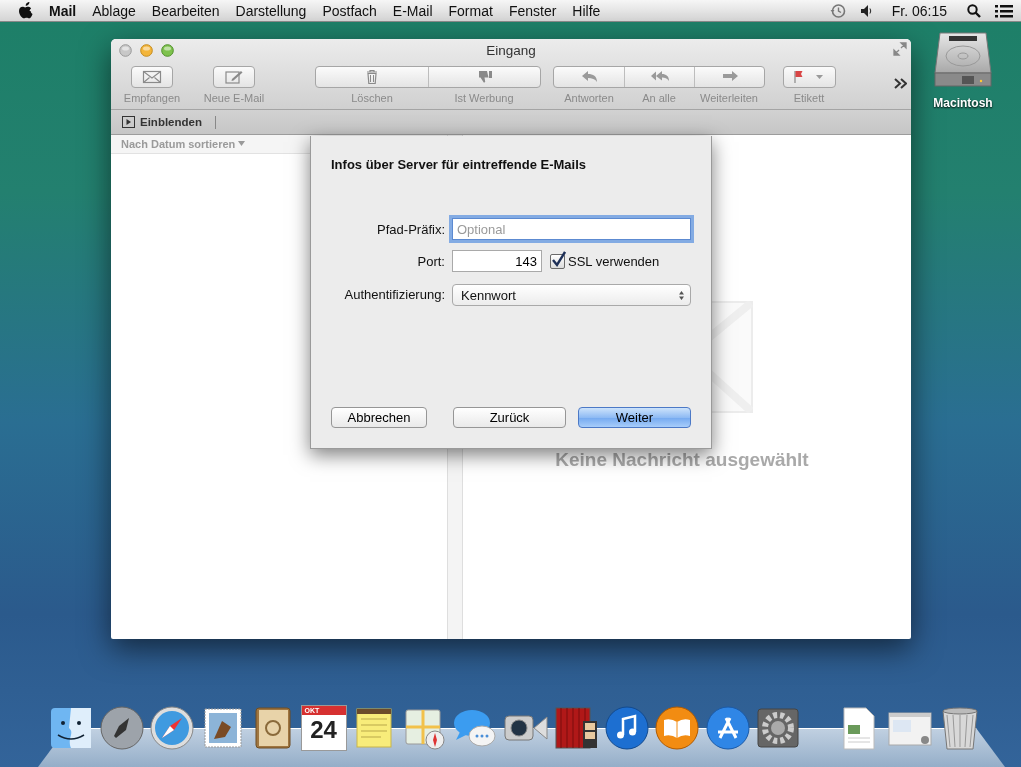  Describe the element at coordinates (809, 77) in the screenshot. I see `flag-caret-icon` at that location.